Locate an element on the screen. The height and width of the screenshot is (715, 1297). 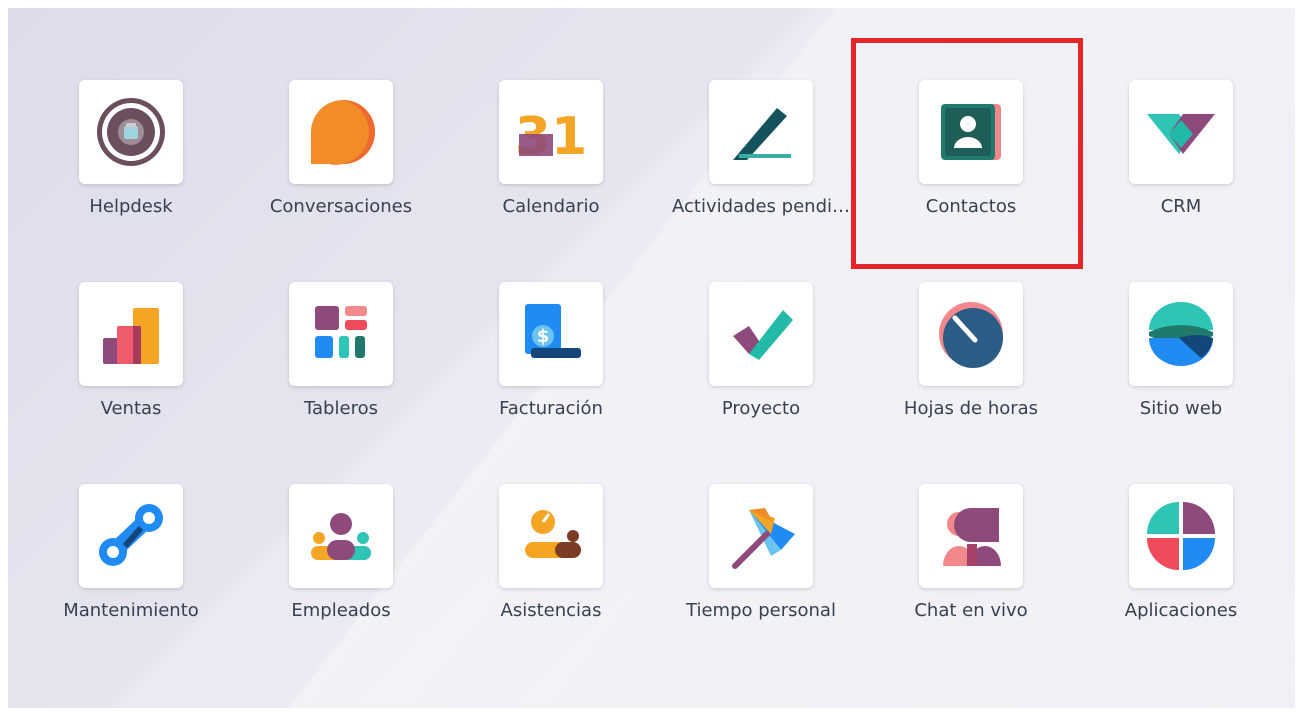
website-globe-icon is located at coordinates (1181, 334).